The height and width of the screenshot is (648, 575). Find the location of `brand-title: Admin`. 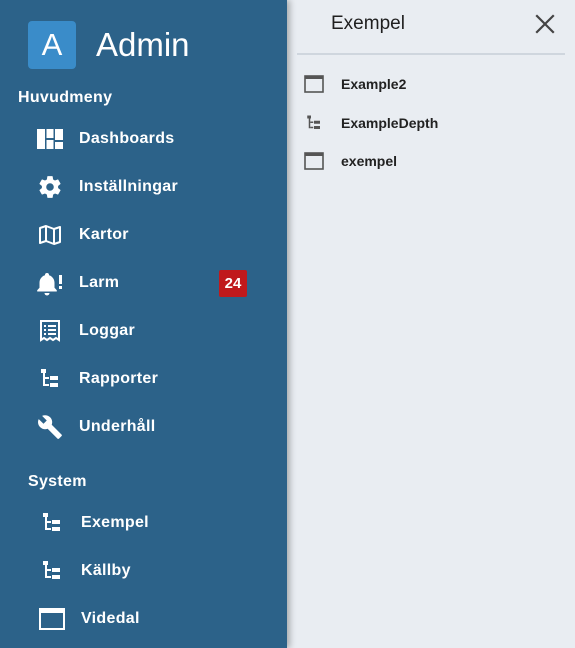

brand-title: Admin is located at coordinates (143, 44).